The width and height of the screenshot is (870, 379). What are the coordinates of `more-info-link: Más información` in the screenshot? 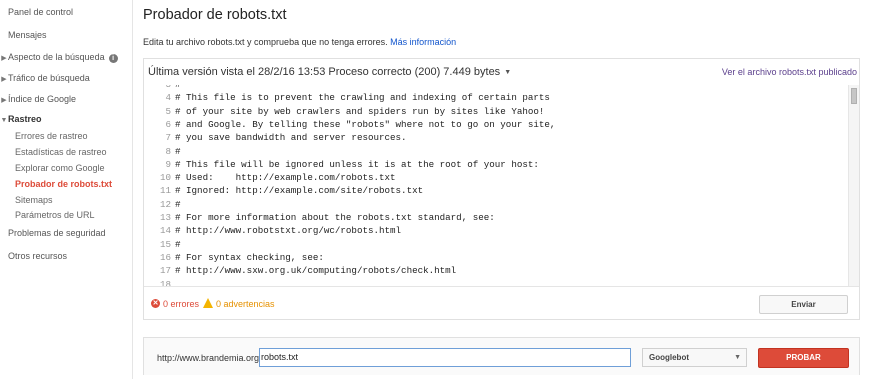 It's located at (423, 42).